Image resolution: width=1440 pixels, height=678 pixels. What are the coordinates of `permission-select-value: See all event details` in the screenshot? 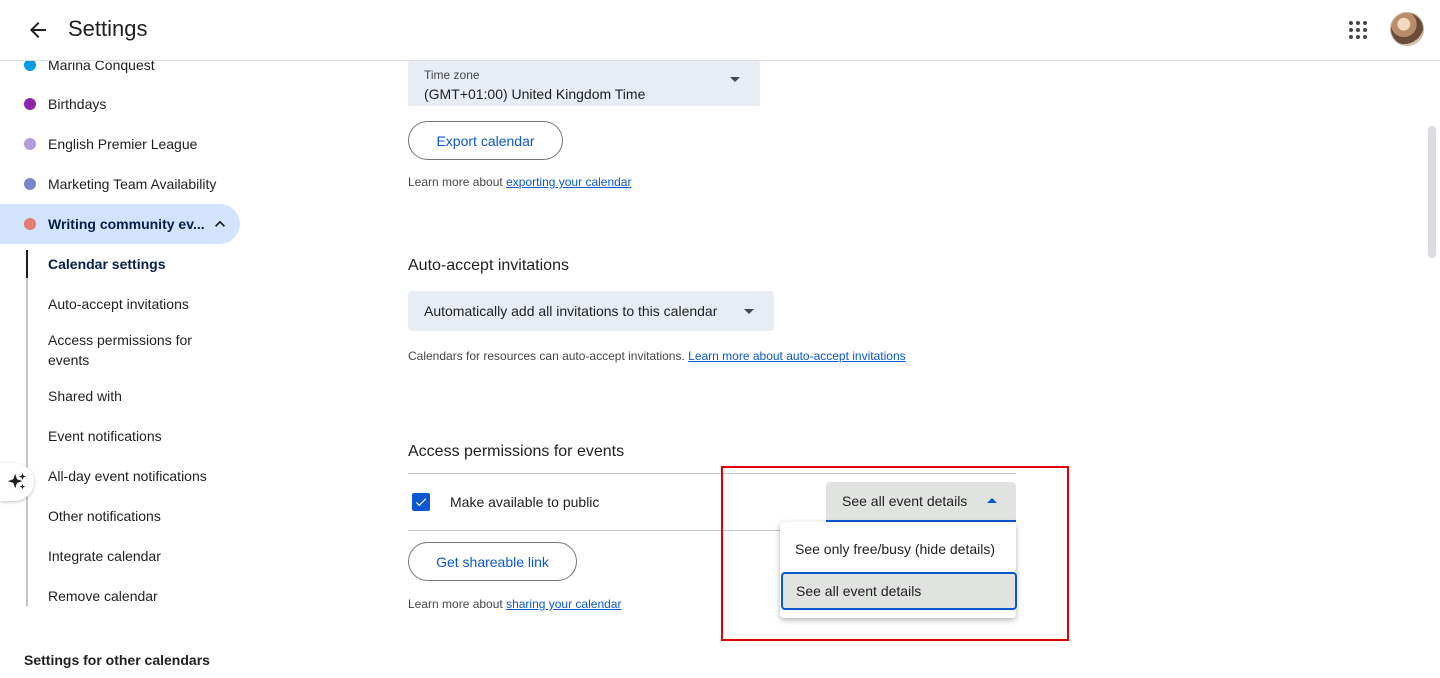 It's located at (905, 501).